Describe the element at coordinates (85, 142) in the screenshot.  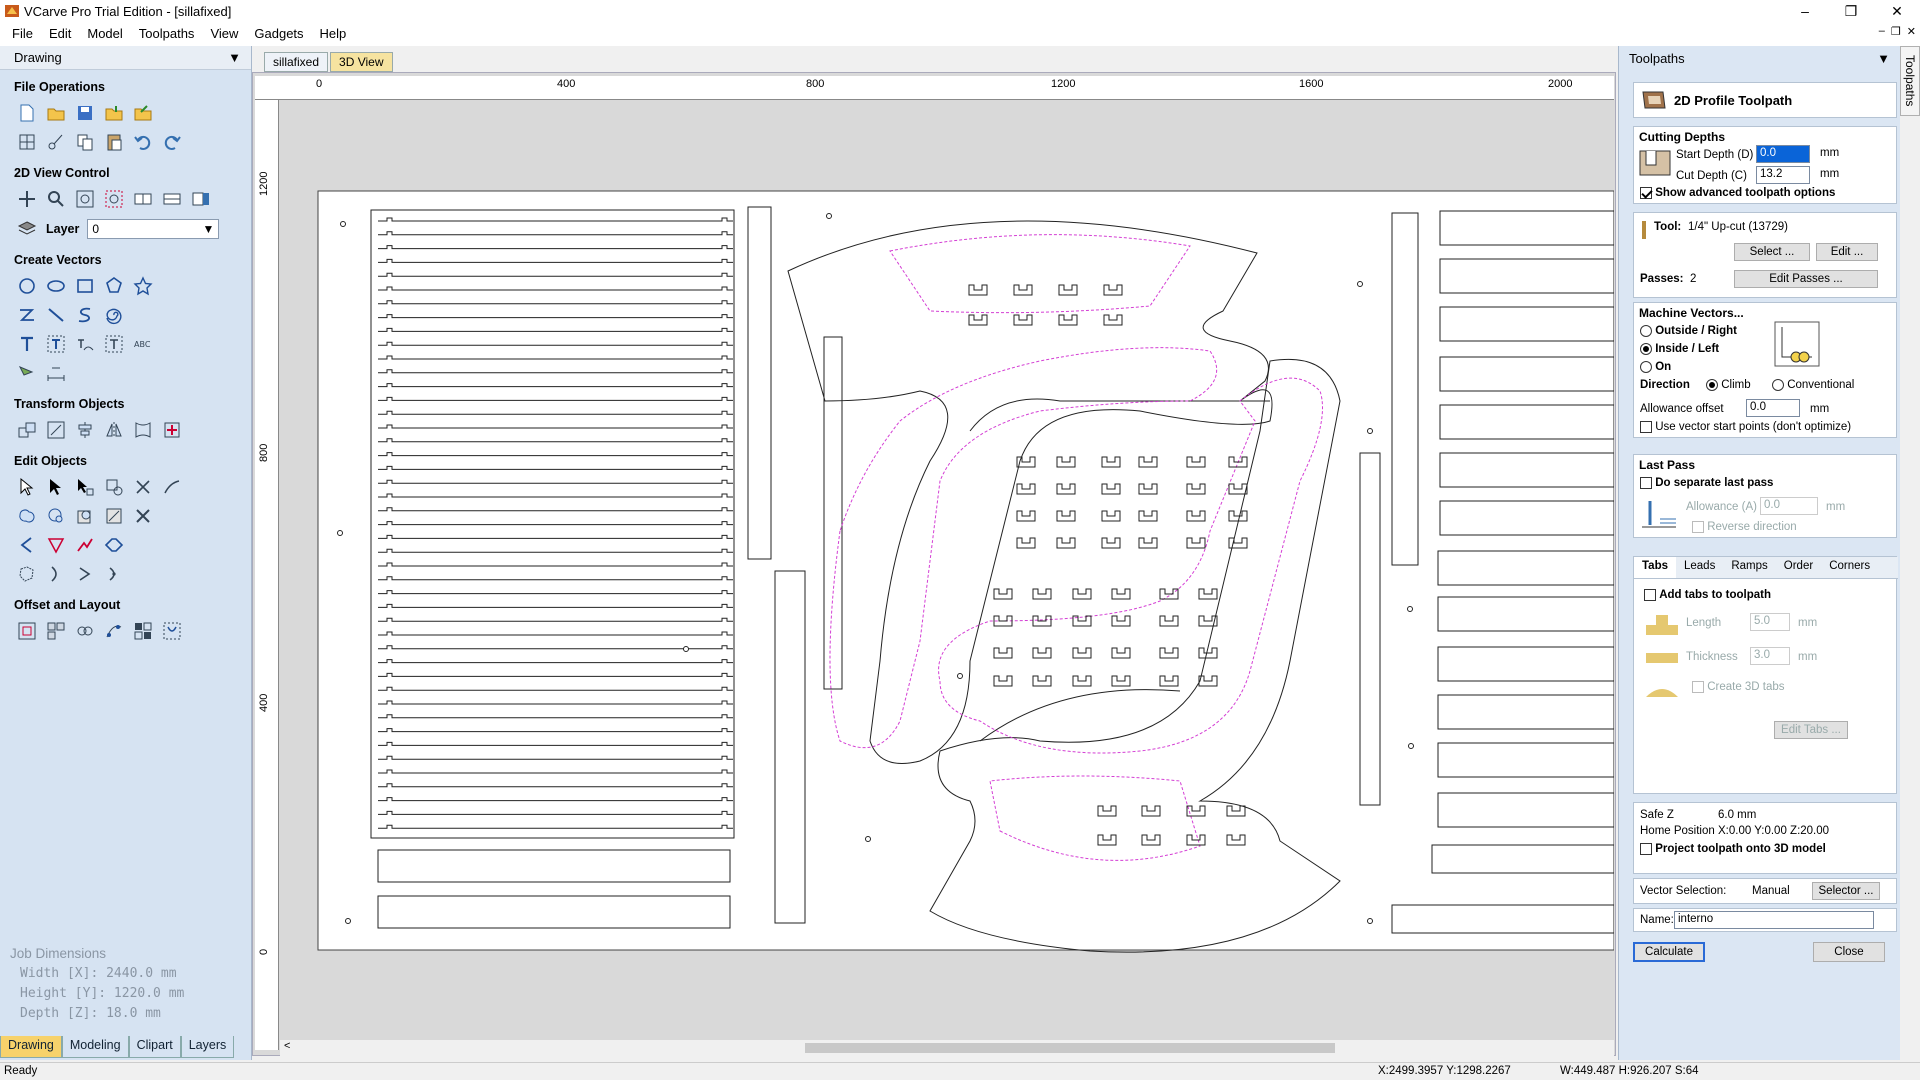
I see `copy-icon` at that location.